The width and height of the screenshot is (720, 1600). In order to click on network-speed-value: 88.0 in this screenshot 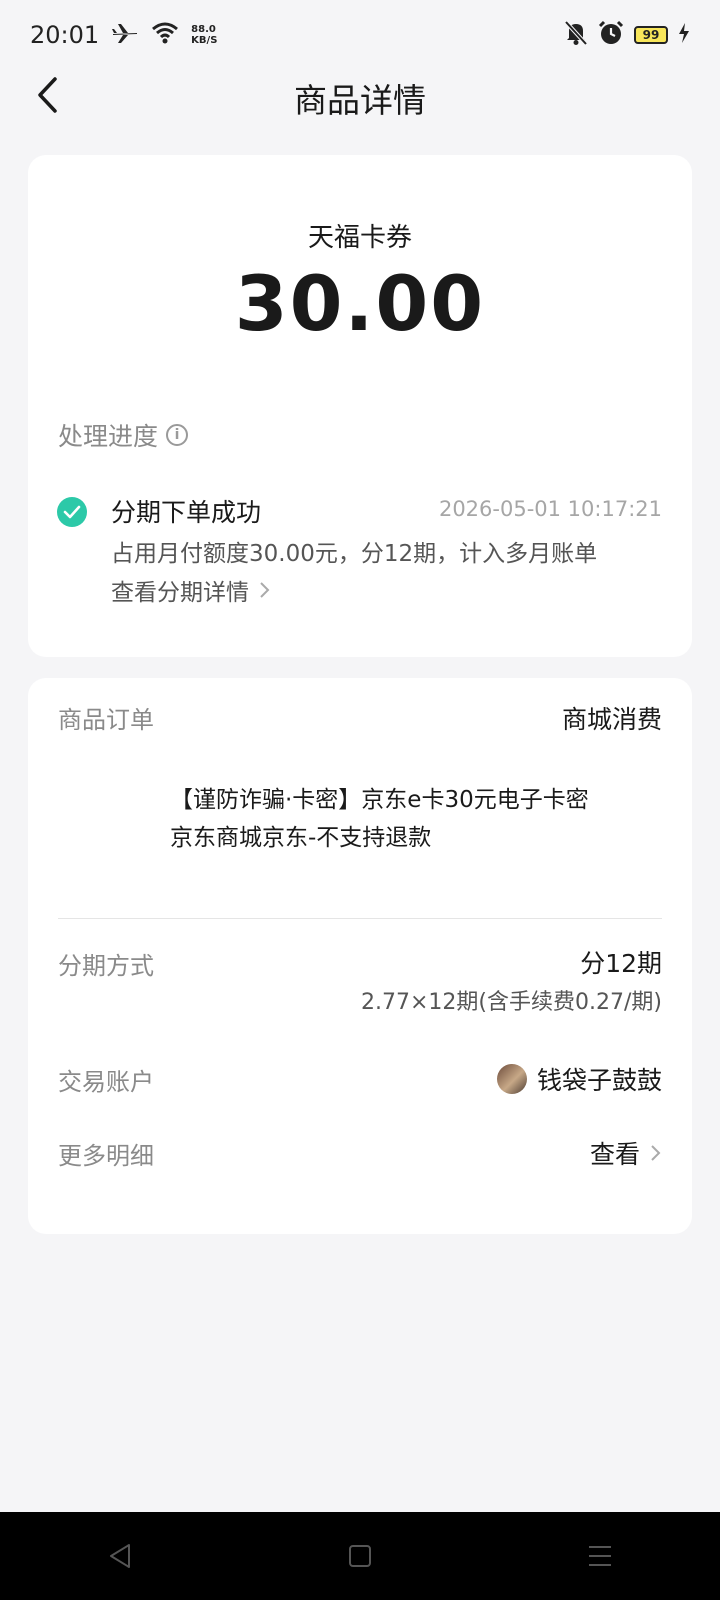, I will do `click(203, 29)`.